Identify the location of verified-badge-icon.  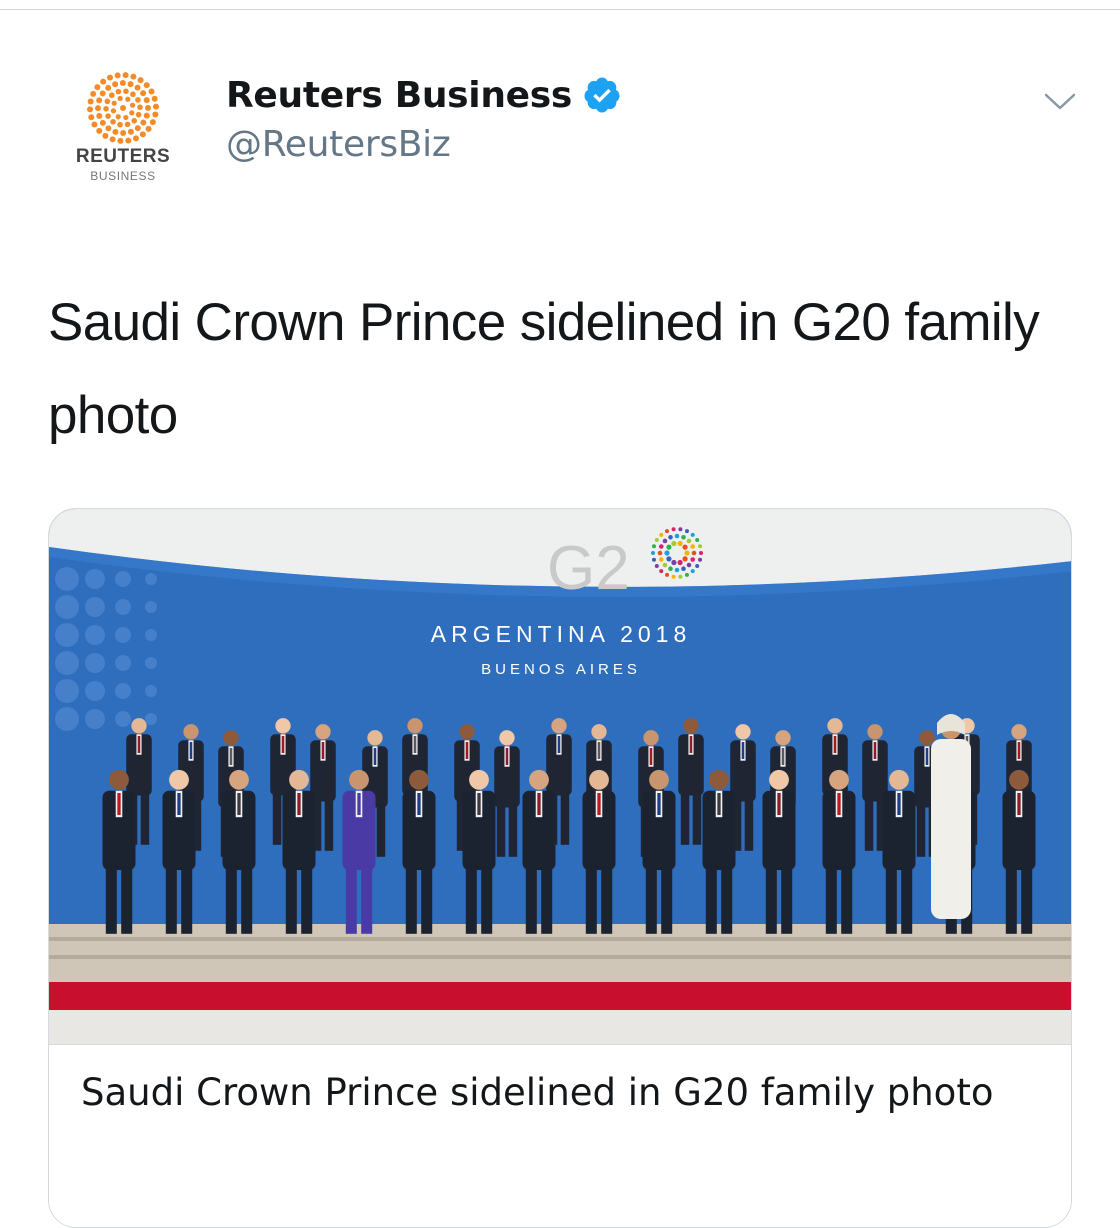
(602, 95).